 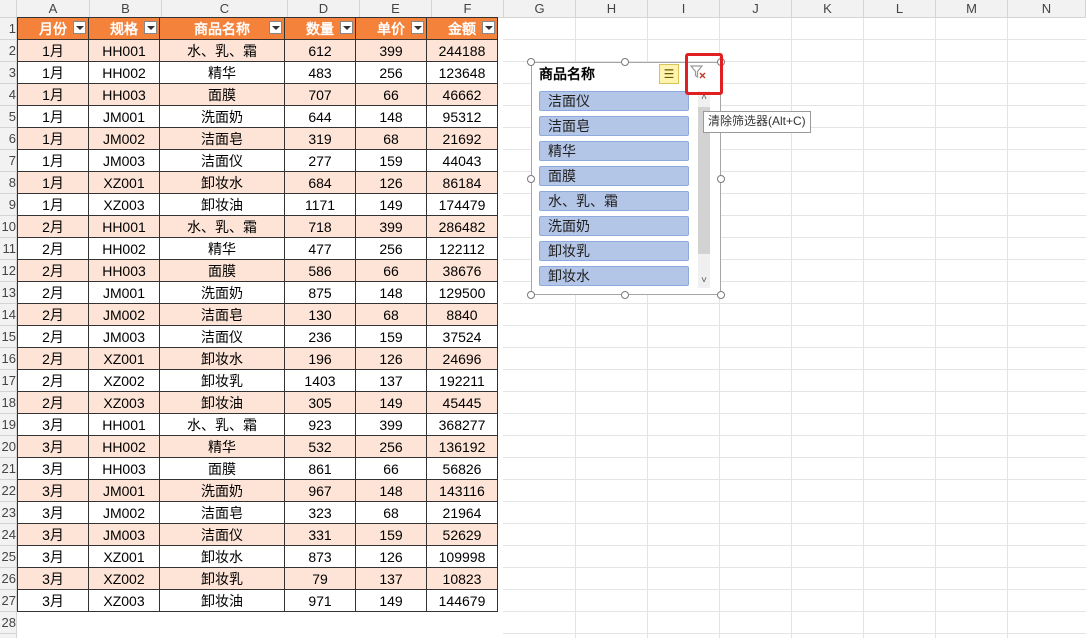 What do you see at coordinates (721, 295) in the screenshot?
I see `resize-handle` at bounding box center [721, 295].